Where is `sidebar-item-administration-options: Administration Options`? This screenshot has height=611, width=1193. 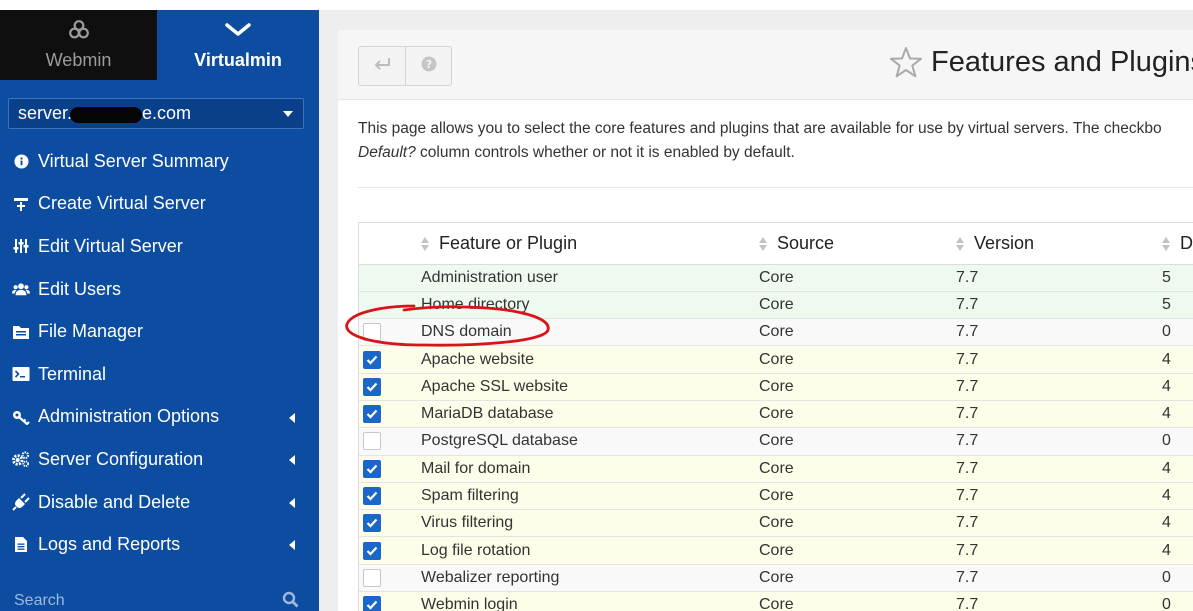
sidebar-item-administration-options: Administration Options is located at coordinates (159, 417).